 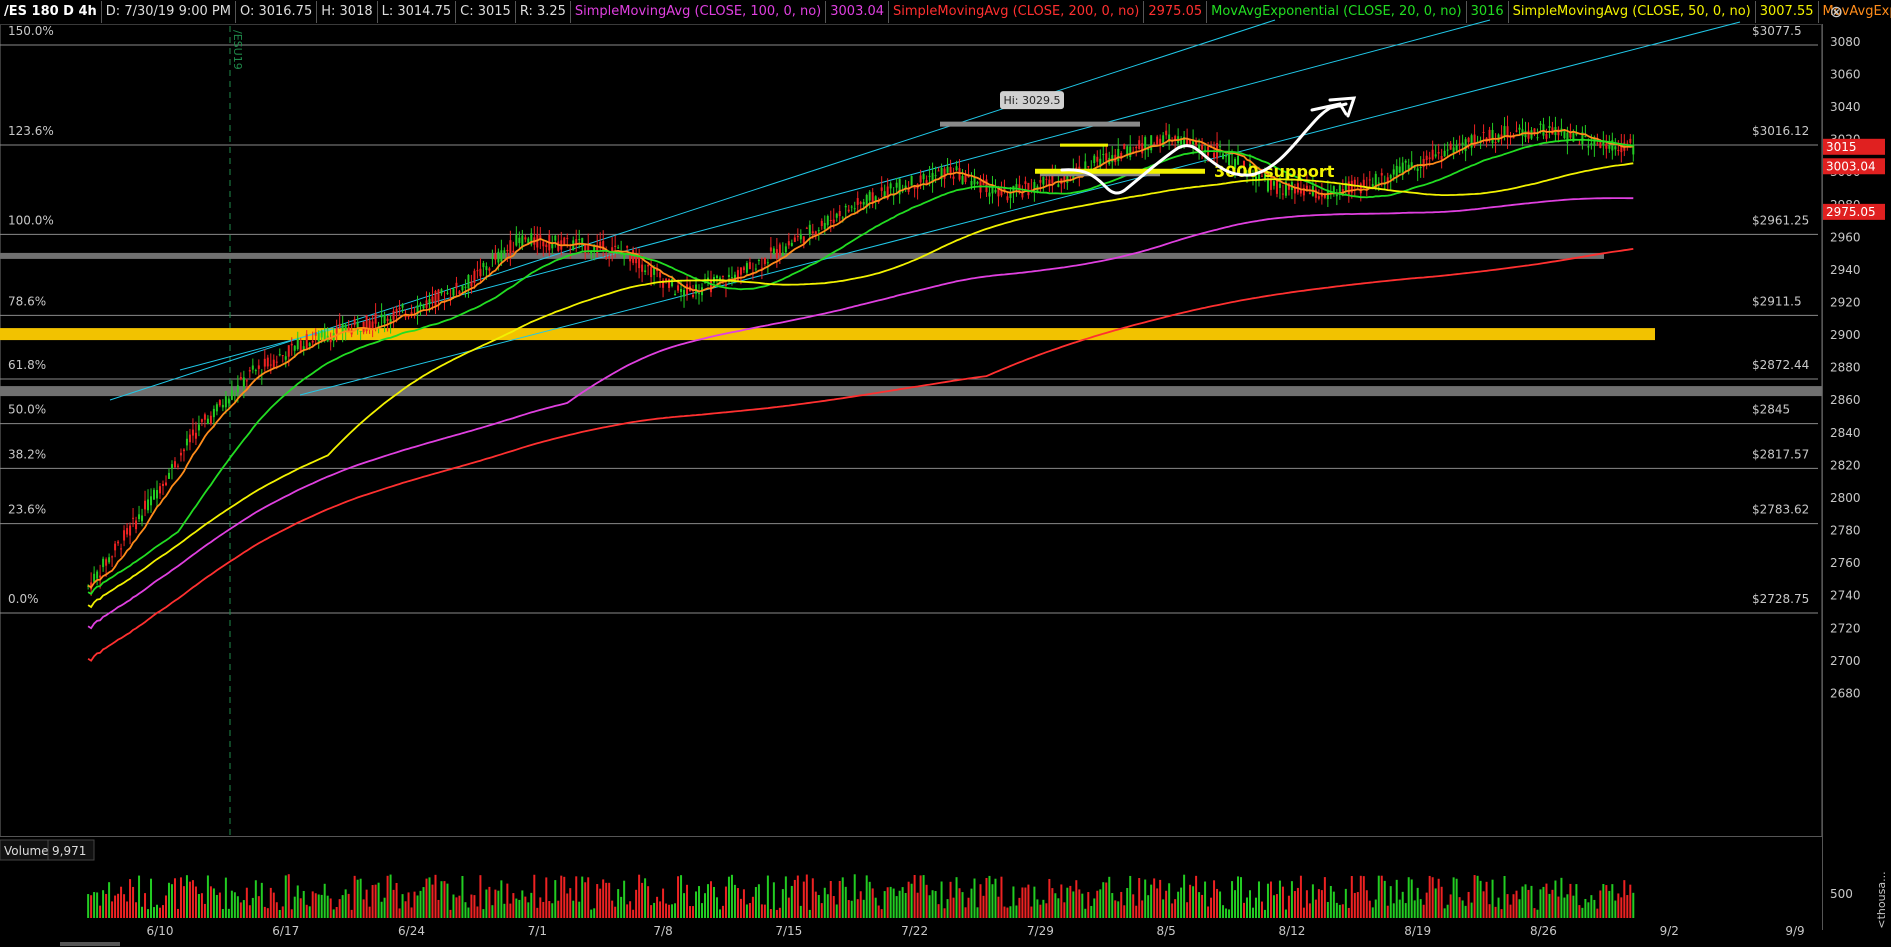 I want to click on price-tick-label: 2940, so click(x=1845, y=270).